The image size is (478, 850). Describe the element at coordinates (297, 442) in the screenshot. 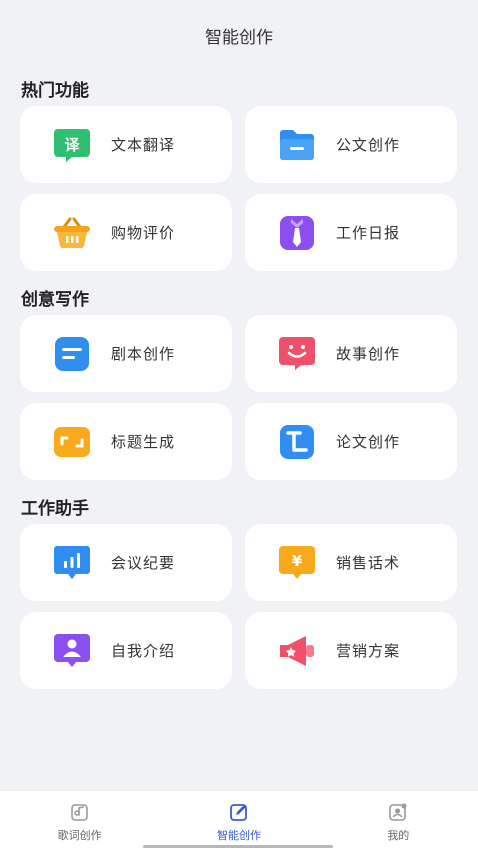

I see `paper-icon` at that location.